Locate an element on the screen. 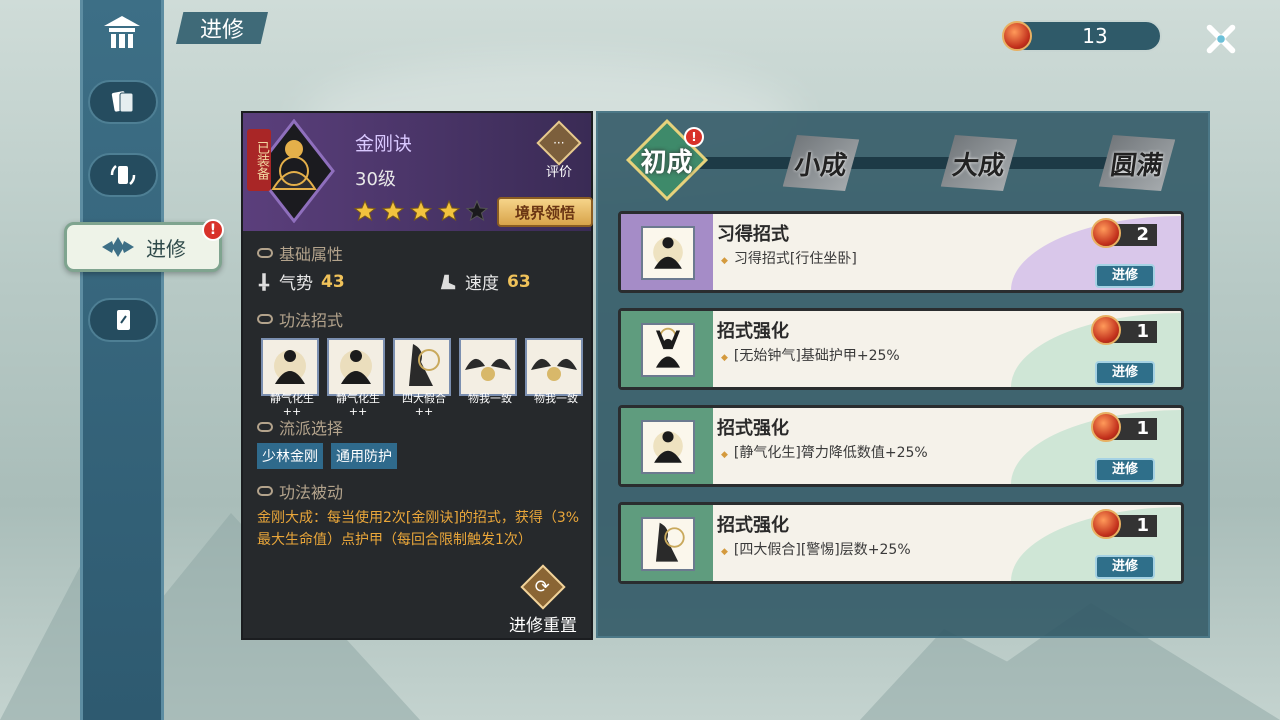 The width and height of the screenshot is (1280, 720). stage-label: 大成 is located at coordinates (978, 165).